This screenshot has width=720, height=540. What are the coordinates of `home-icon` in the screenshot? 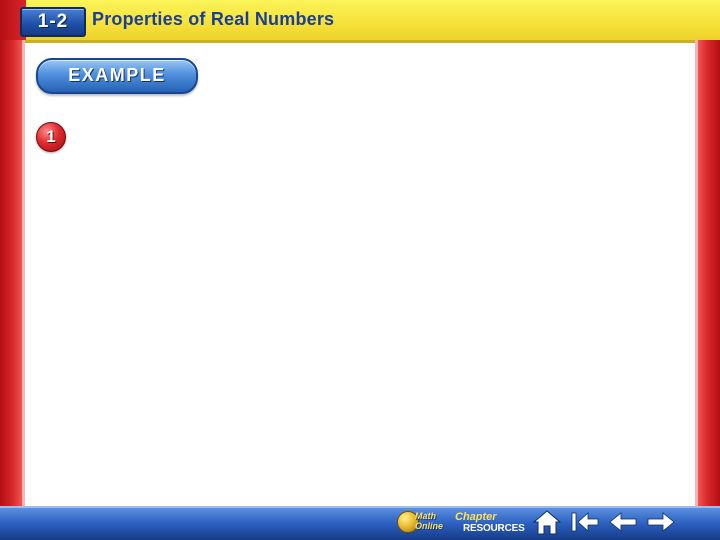 It's located at (547, 522).